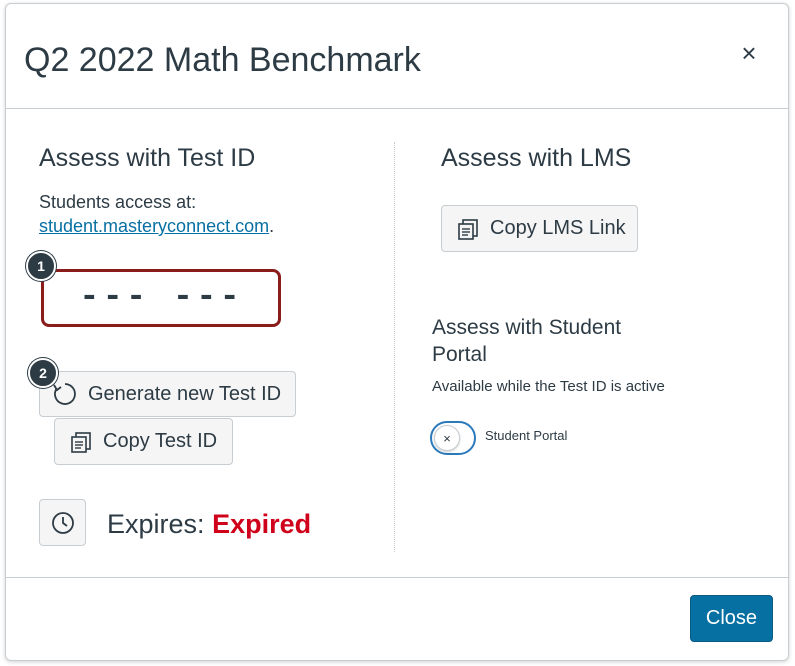 This screenshot has height=666, width=795. What do you see at coordinates (731, 618) in the screenshot?
I see `close-button: Close` at bounding box center [731, 618].